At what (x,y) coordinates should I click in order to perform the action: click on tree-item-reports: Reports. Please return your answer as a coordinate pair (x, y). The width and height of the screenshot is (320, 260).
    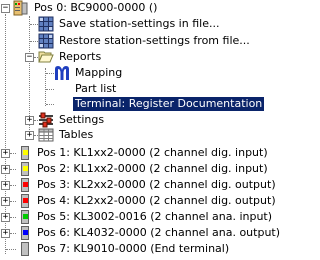
    Looking at the image, I should click on (70, 57).